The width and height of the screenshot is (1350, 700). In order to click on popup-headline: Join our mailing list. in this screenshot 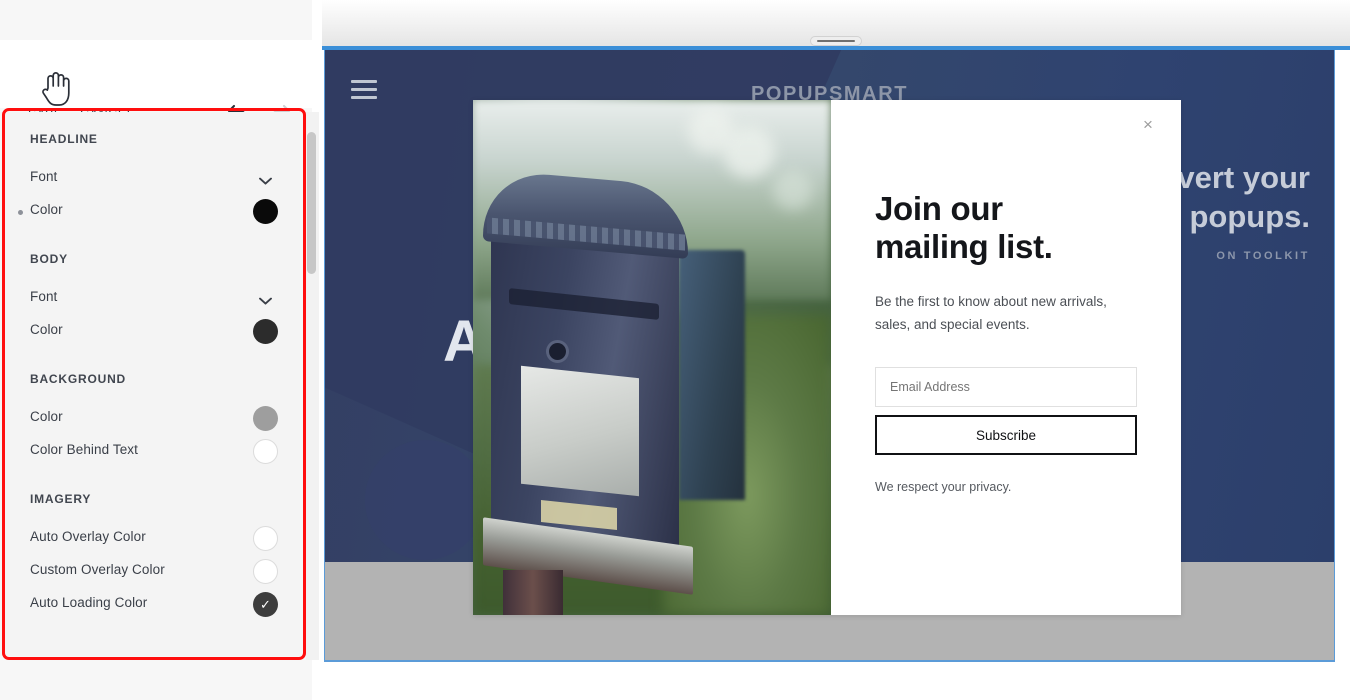, I will do `click(964, 228)`.